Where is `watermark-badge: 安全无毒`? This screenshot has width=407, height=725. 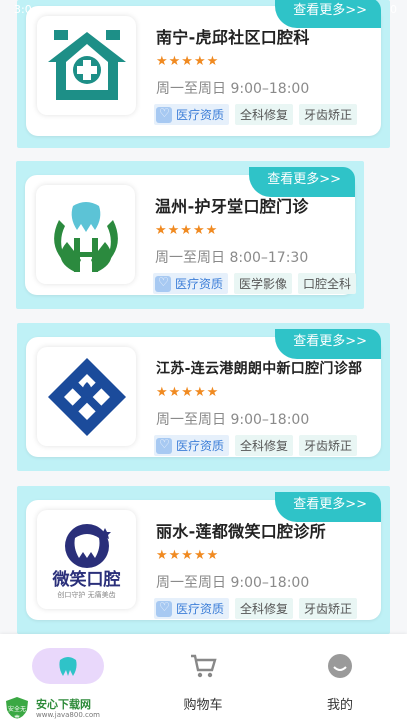 watermark-badge: 安全无毒 is located at coordinates (16, 714).